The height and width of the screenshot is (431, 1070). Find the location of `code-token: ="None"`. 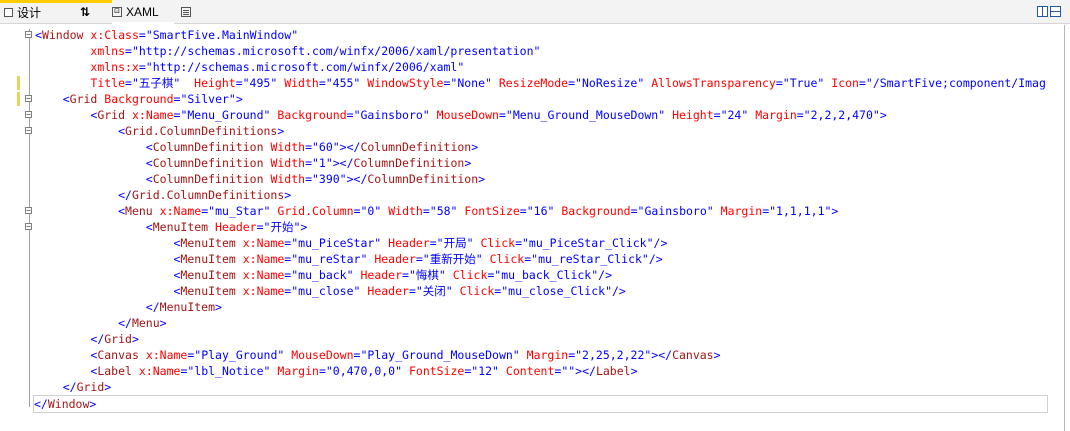

code-token: ="None" is located at coordinates (467, 83).